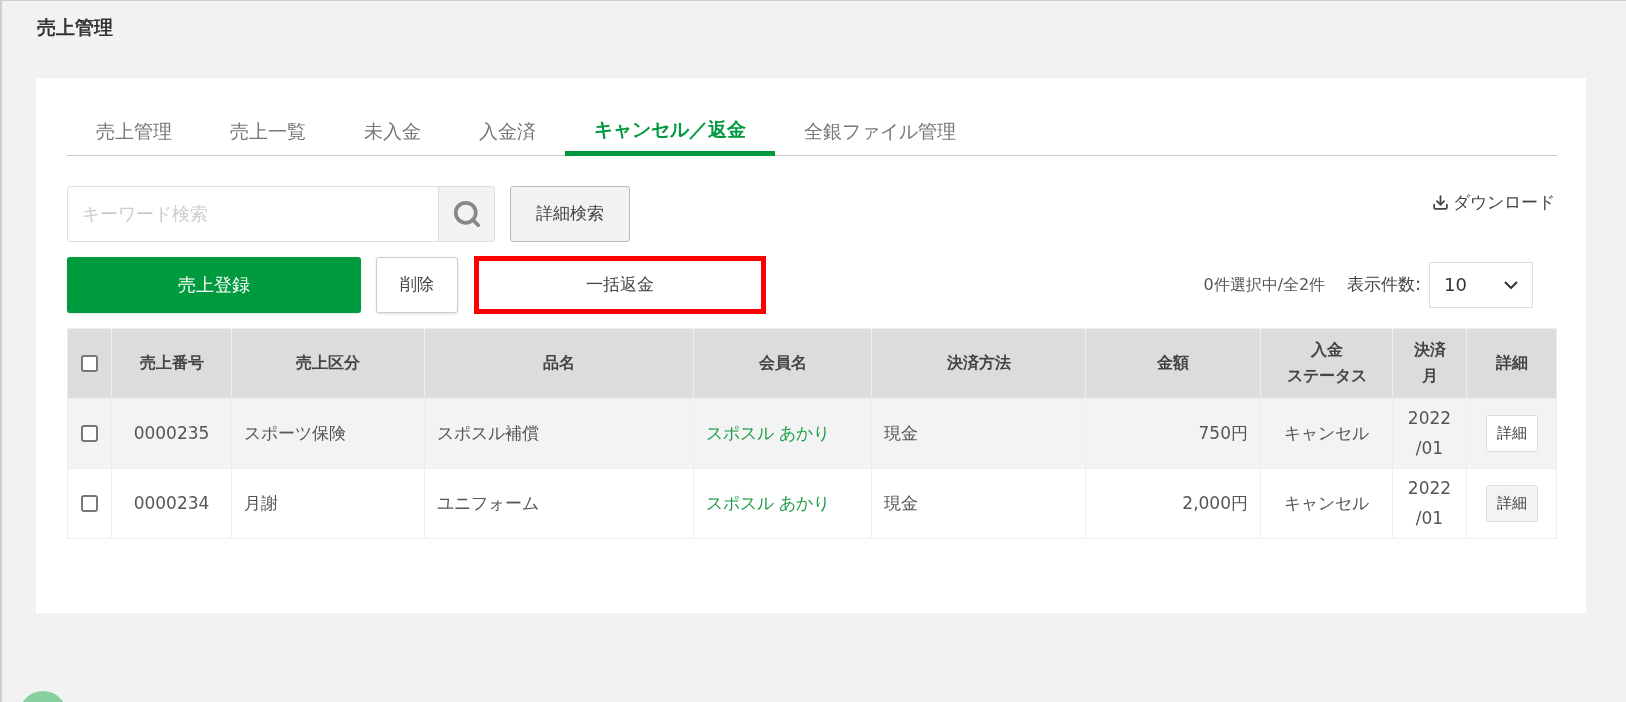  Describe the element at coordinates (559, 433) in the screenshot. I see `table-cell: スポスル補償` at that location.